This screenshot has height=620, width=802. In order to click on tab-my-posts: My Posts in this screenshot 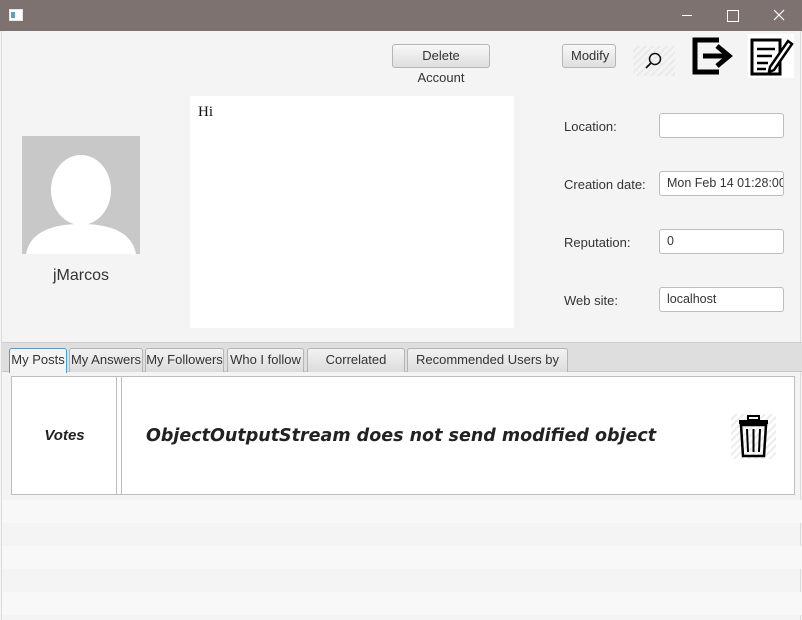, I will do `click(38, 360)`.